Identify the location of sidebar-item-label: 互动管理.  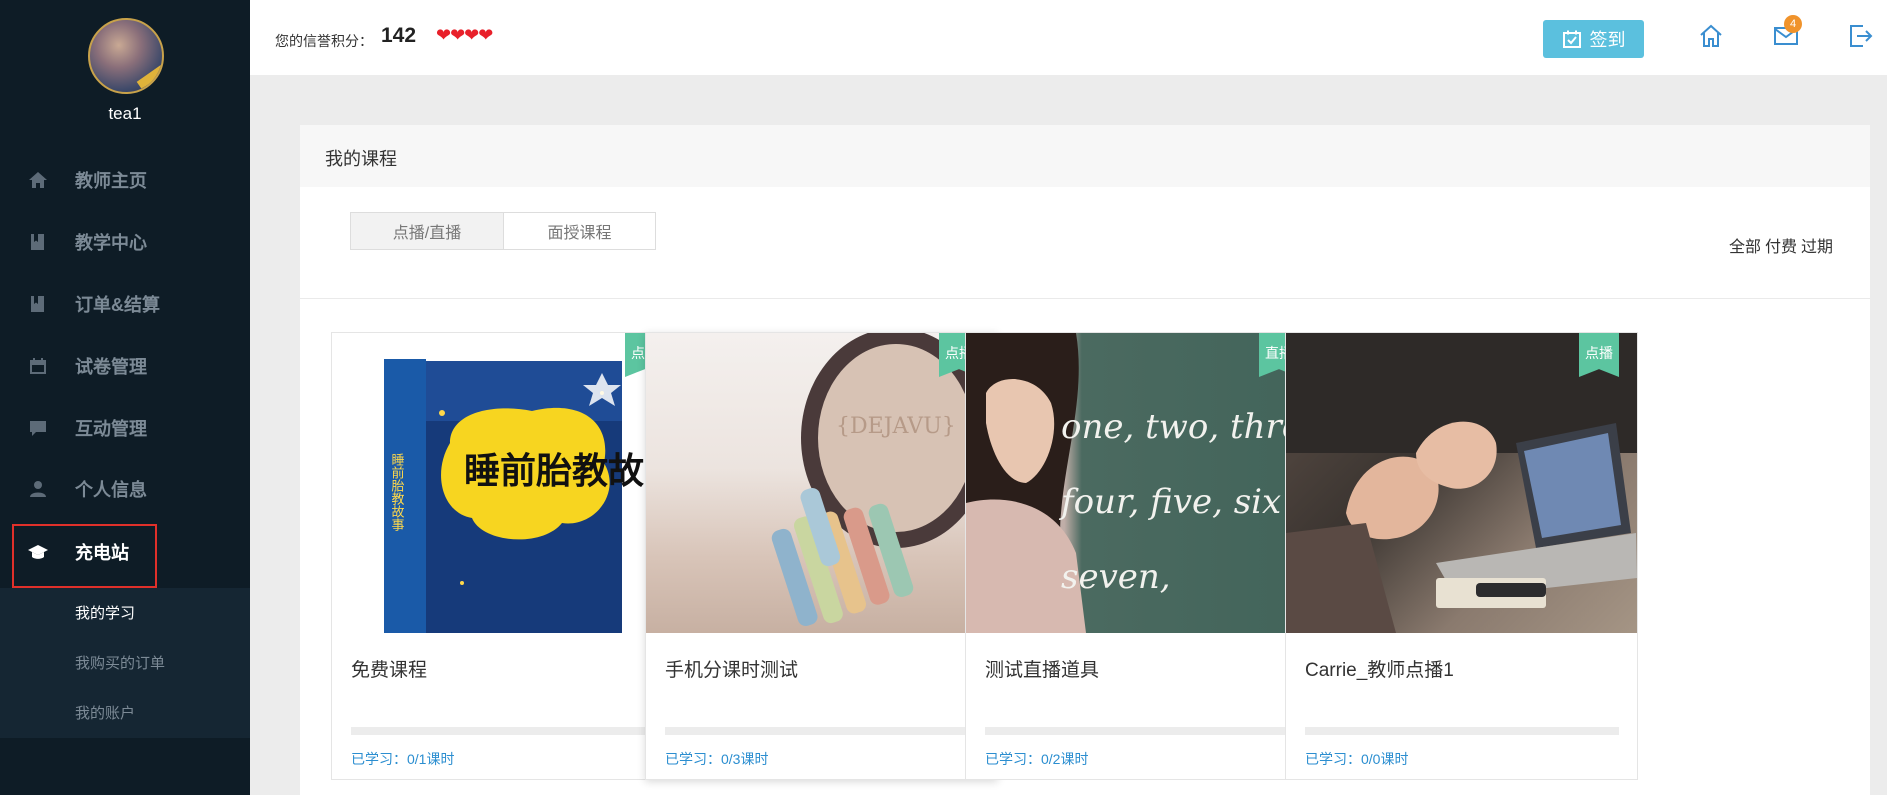
(111, 429).